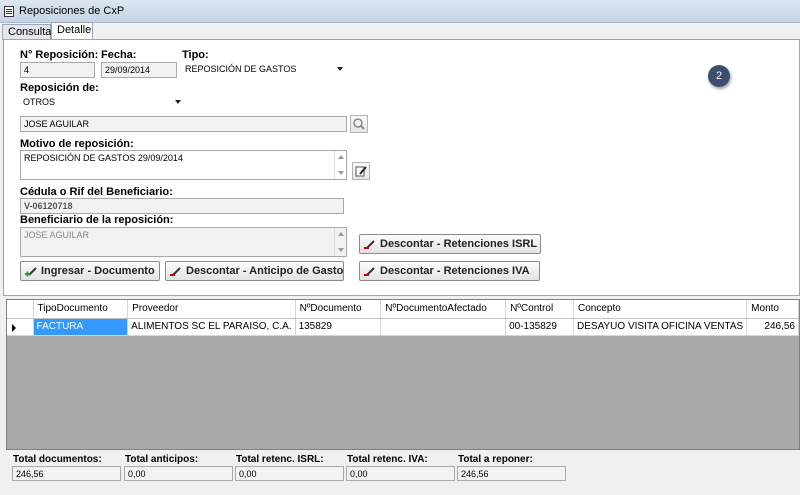 The height and width of the screenshot is (495, 800). I want to click on cell-concepto: DESAYUO VISITA OFICINA VENTAS, so click(660, 327).